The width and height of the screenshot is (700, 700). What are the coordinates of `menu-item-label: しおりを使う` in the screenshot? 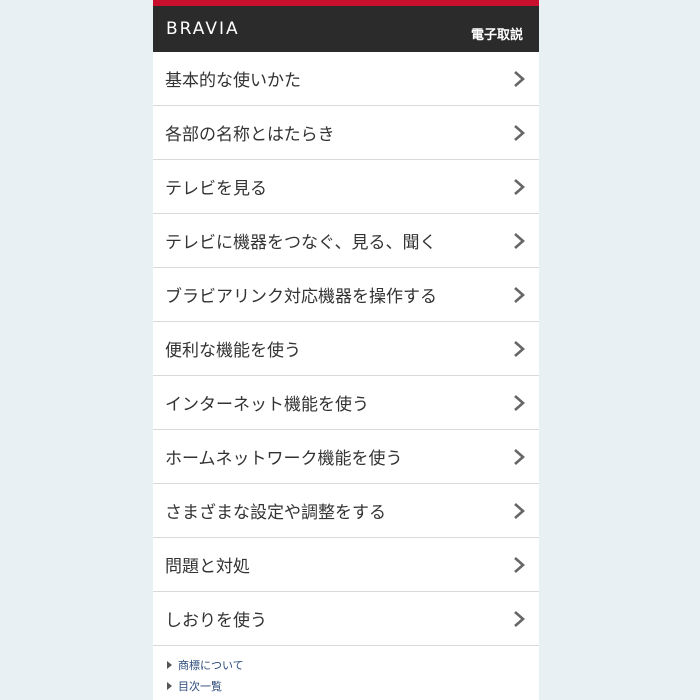 It's located at (216, 621).